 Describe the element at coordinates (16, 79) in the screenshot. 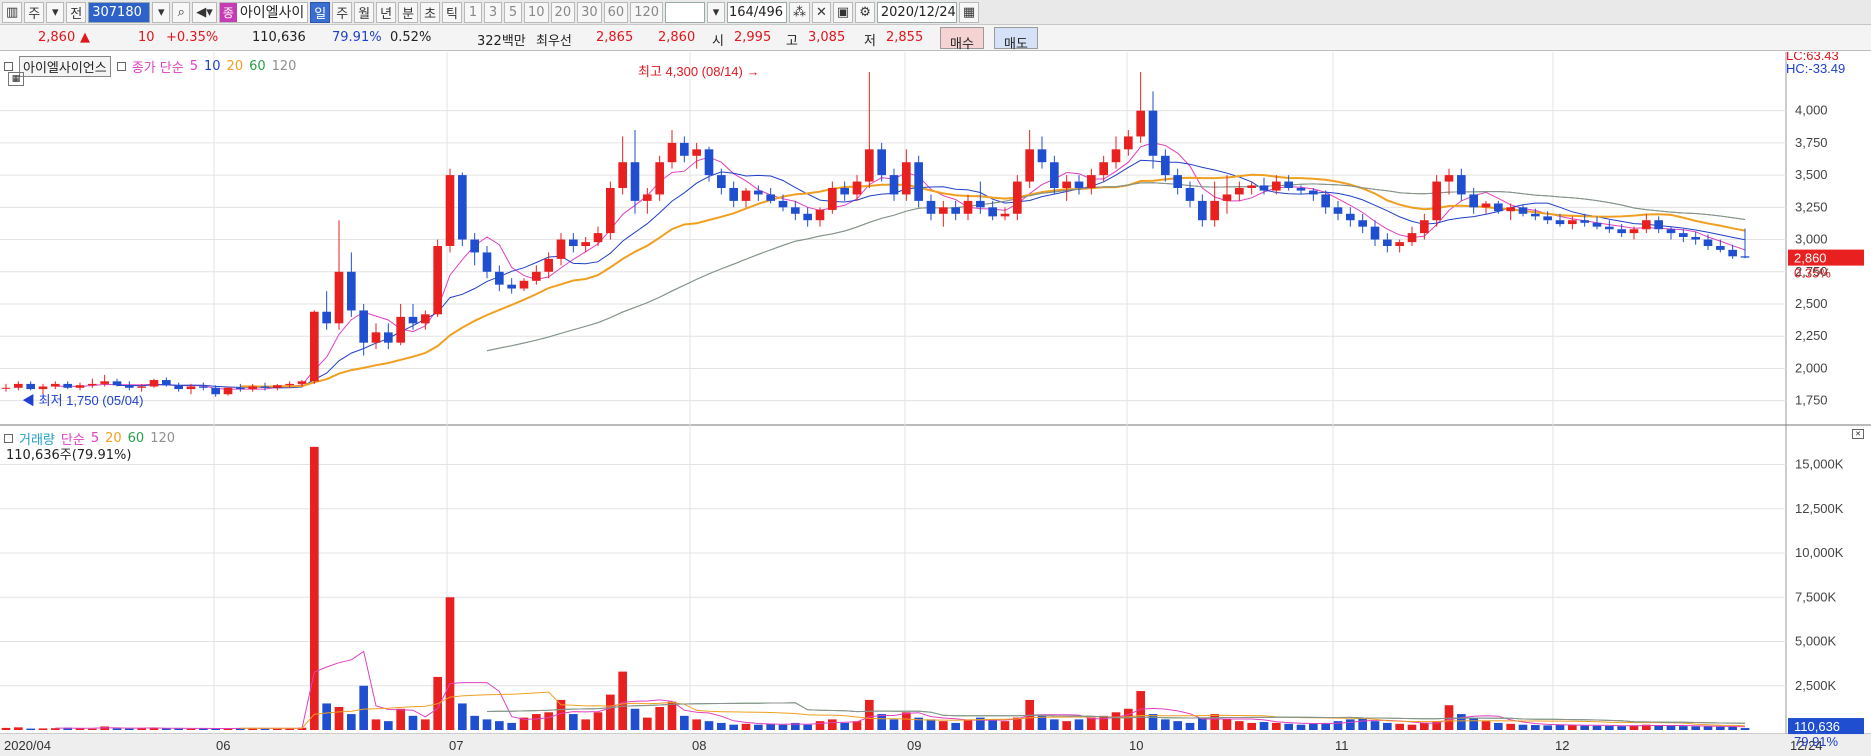

I see `grid-table-icon: ▦` at that location.